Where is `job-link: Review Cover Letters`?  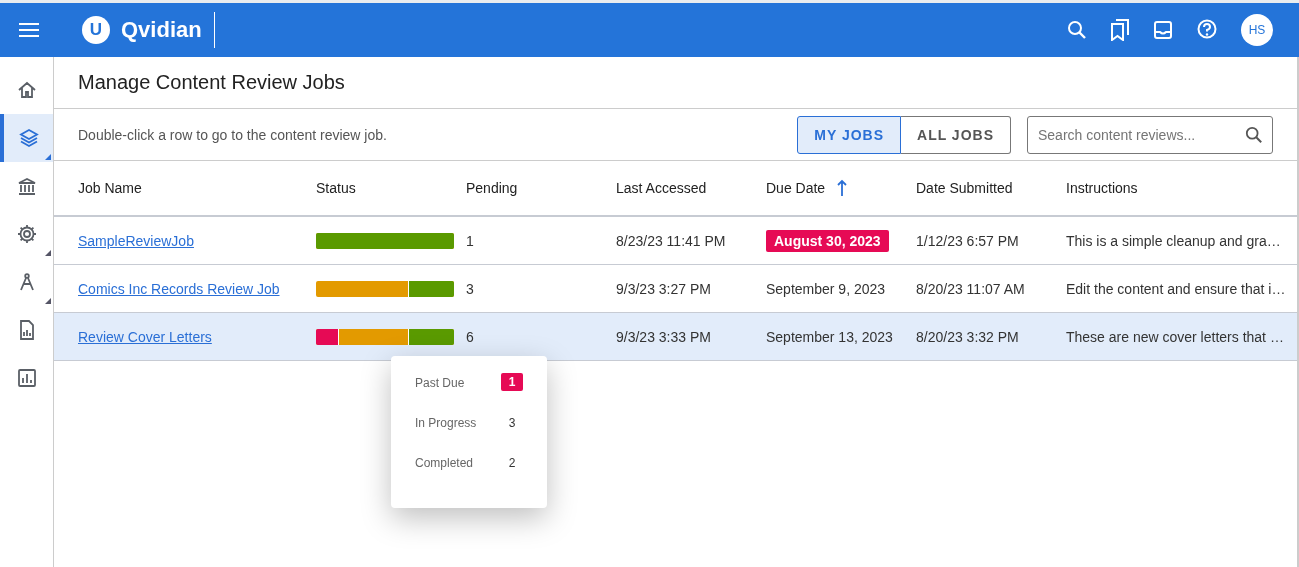
job-link: Review Cover Letters is located at coordinates (145, 336).